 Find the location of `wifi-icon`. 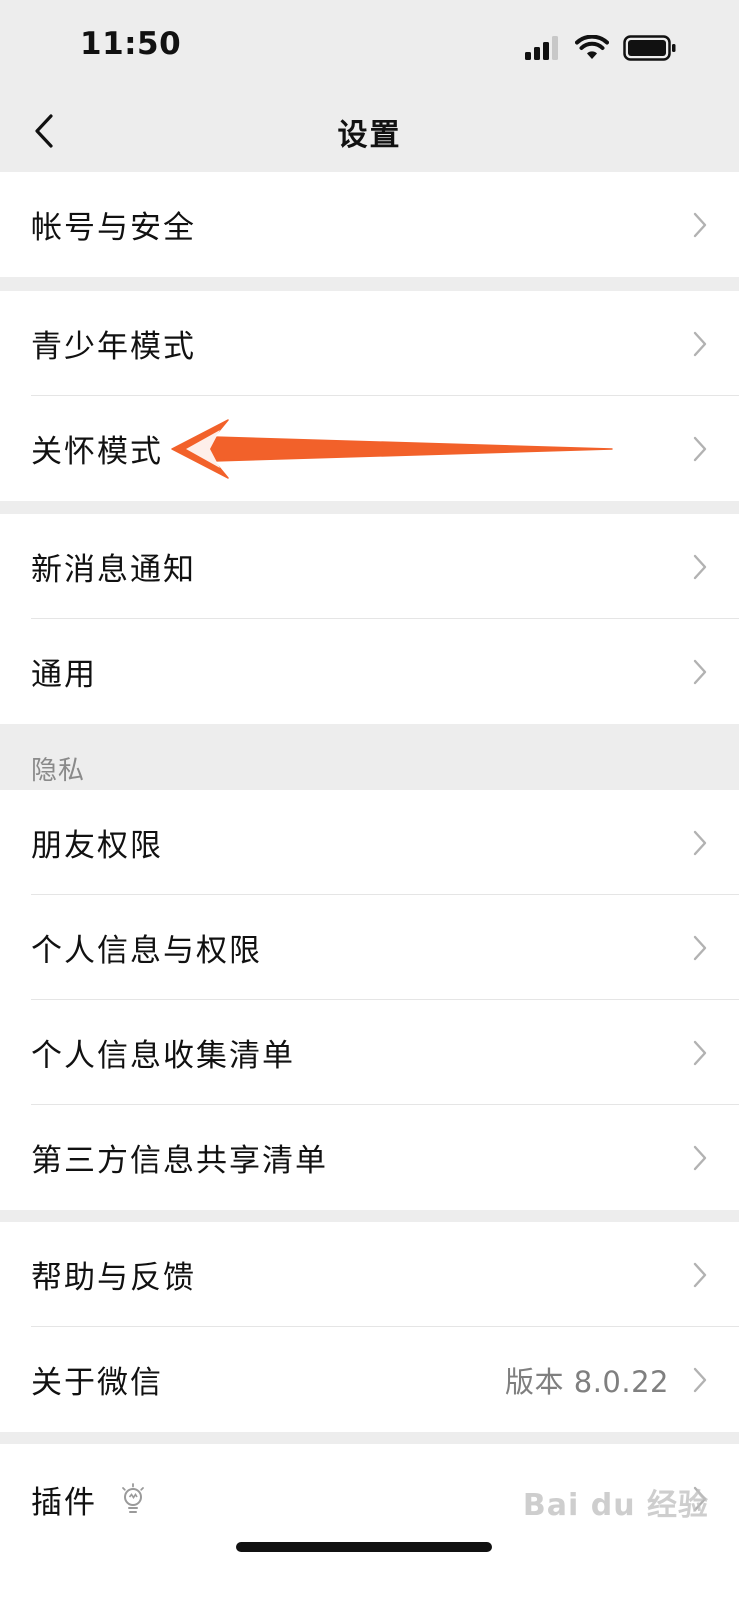

wifi-icon is located at coordinates (592, 47).